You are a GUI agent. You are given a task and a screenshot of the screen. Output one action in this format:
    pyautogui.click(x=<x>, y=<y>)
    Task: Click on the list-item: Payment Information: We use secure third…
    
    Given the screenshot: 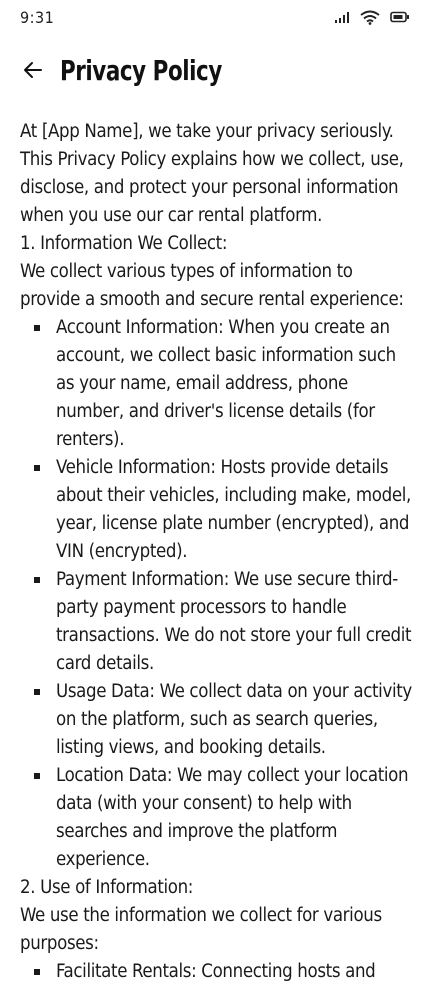 What is the action you would take?
    pyautogui.click(x=216, y=622)
    